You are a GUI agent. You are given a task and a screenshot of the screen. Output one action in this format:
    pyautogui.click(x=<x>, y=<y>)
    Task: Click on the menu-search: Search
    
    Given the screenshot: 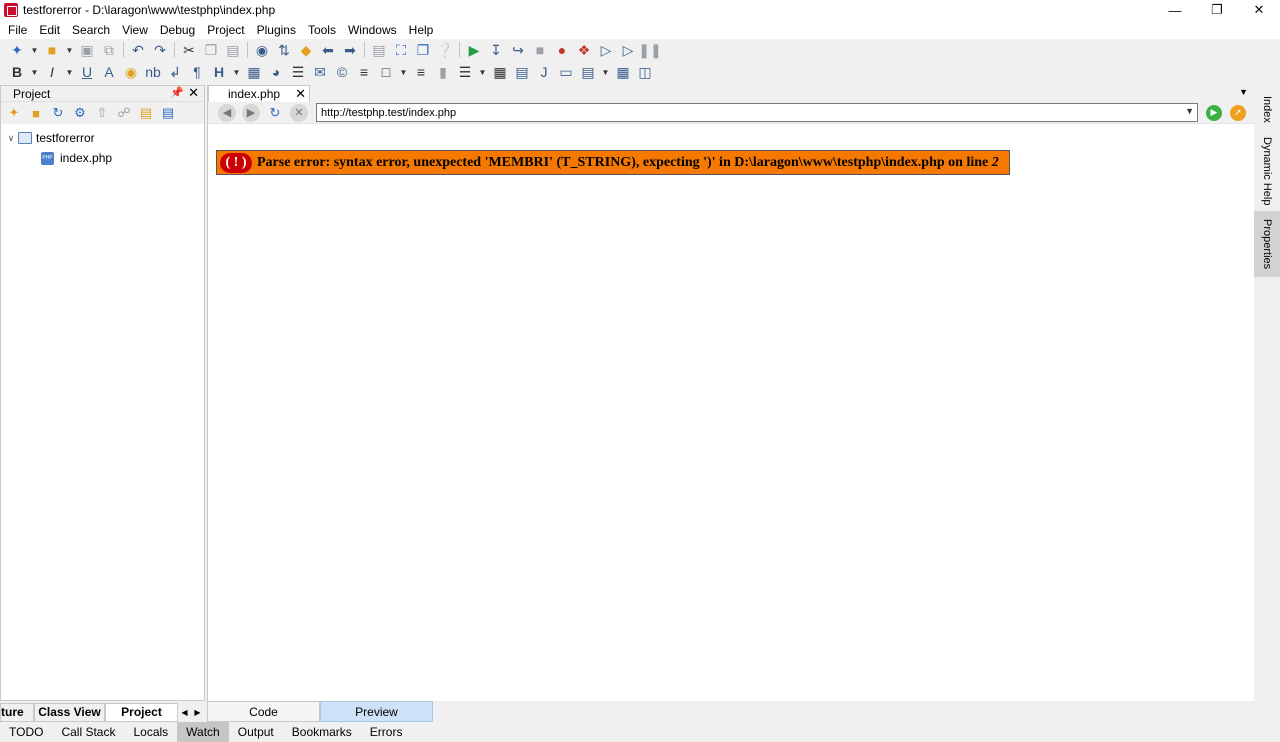 What is the action you would take?
    pyautogui.click(x=91, y=30)
    